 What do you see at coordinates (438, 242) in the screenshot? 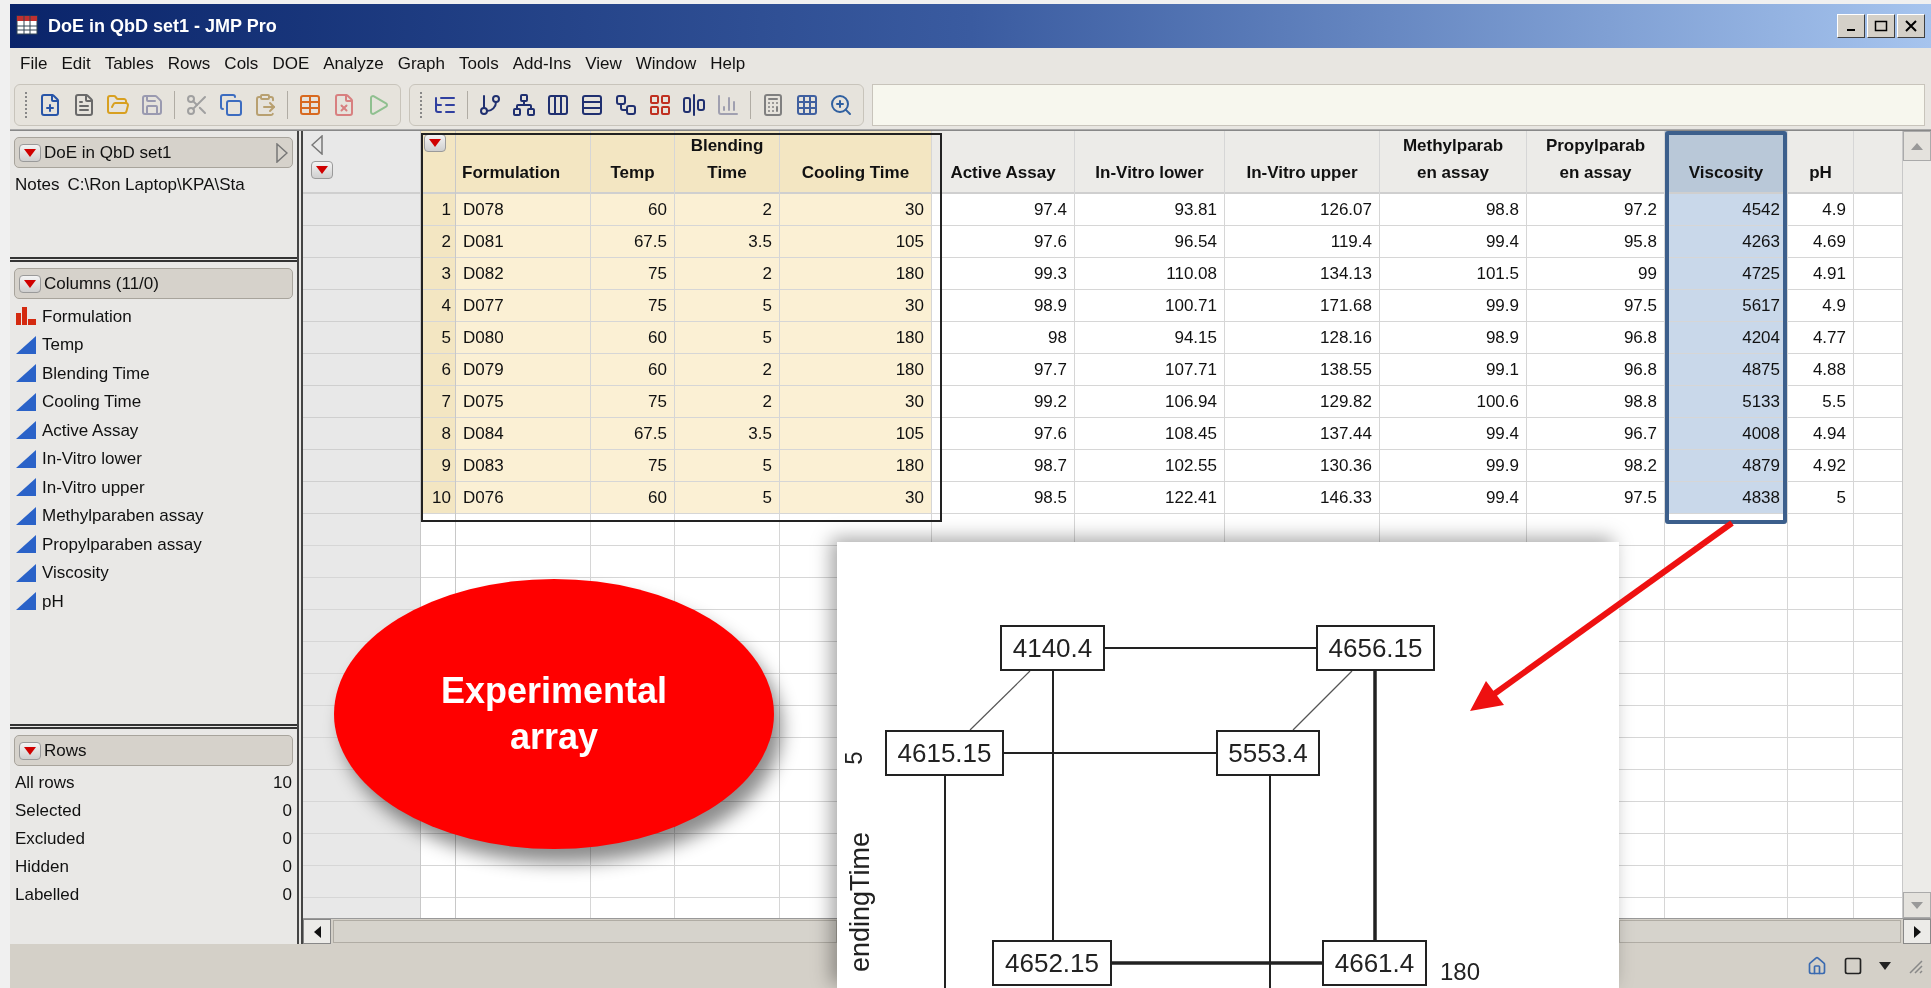
I see `row-number: 2` at bounding box center [438, 242].